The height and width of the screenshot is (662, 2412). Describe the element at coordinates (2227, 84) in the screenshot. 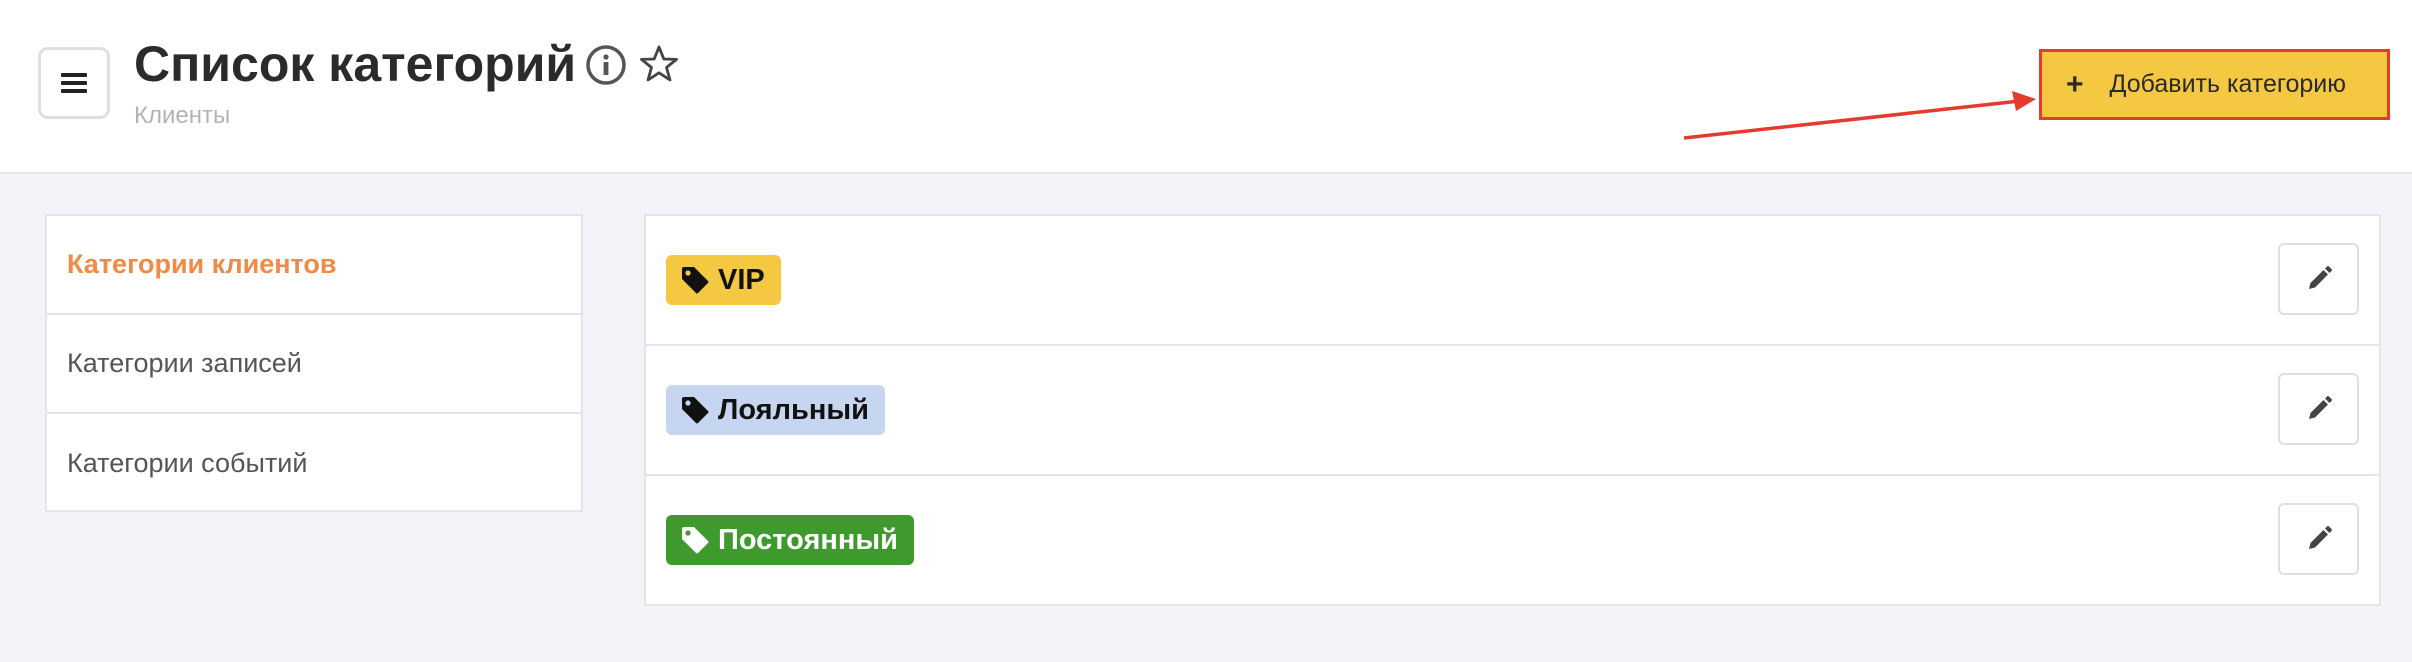

I see `add-category-label: Добавить категорию` at that location.